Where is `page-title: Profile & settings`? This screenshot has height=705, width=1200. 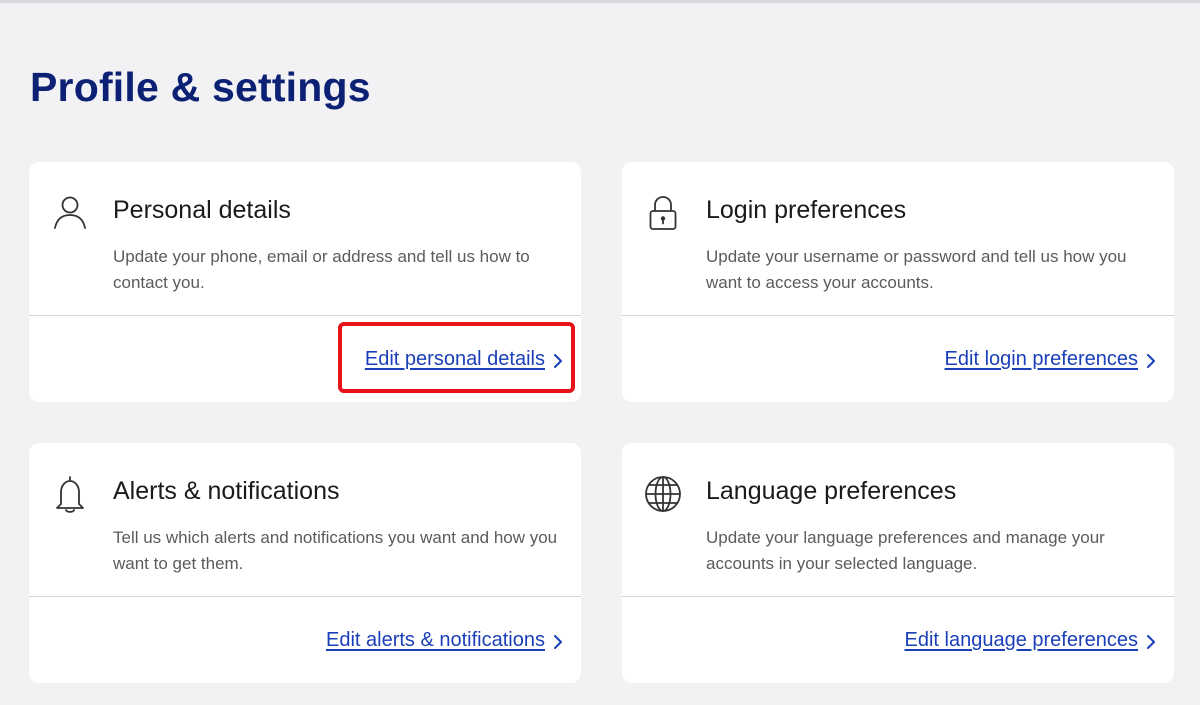 page-title: Profile & settings is located at coordinates (200, 87).